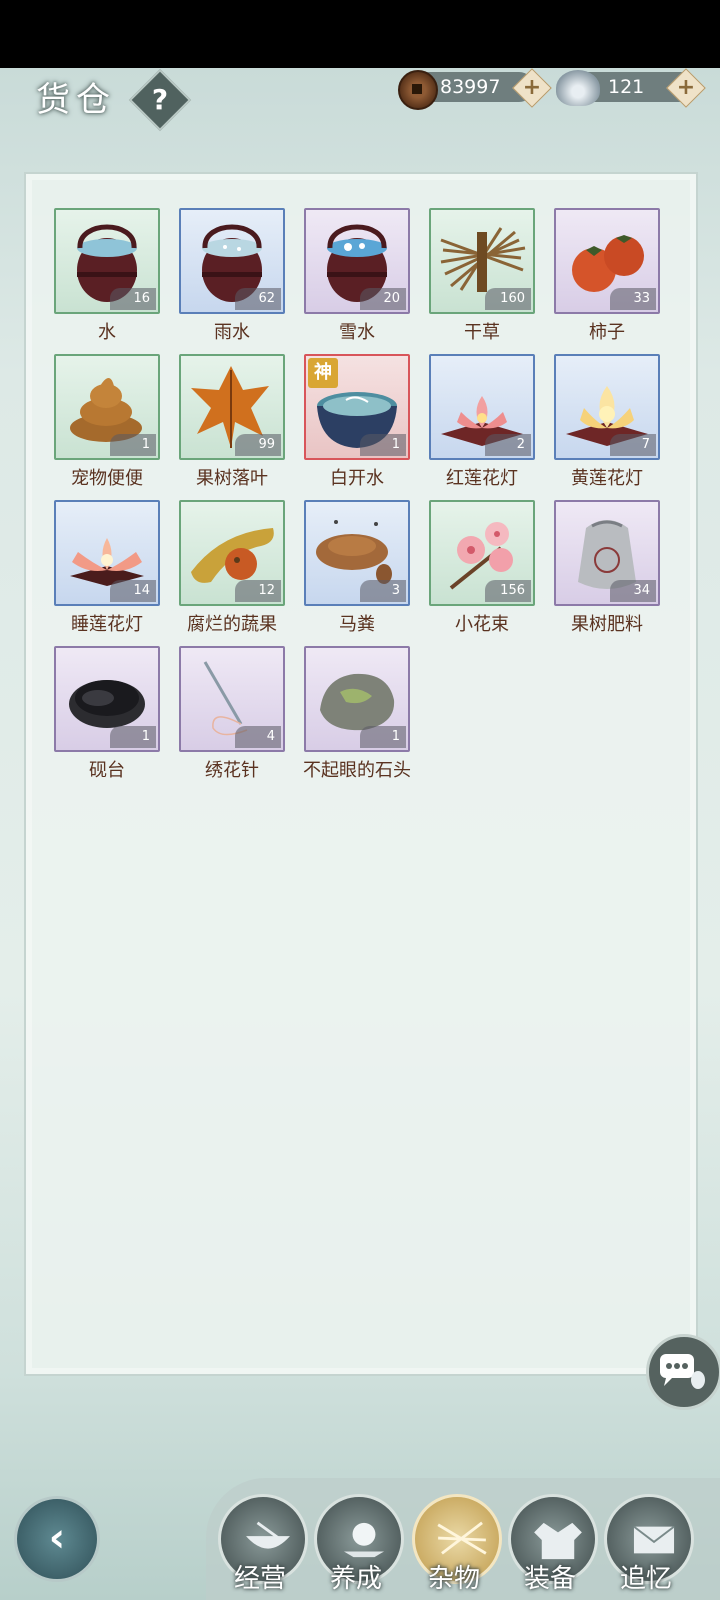 The width and height of the screenshot is (720, 1600). What do you see at coordinates (160, 99) in the screenshot?
I see `help-icon: ?` at bounding box center [160, 99].